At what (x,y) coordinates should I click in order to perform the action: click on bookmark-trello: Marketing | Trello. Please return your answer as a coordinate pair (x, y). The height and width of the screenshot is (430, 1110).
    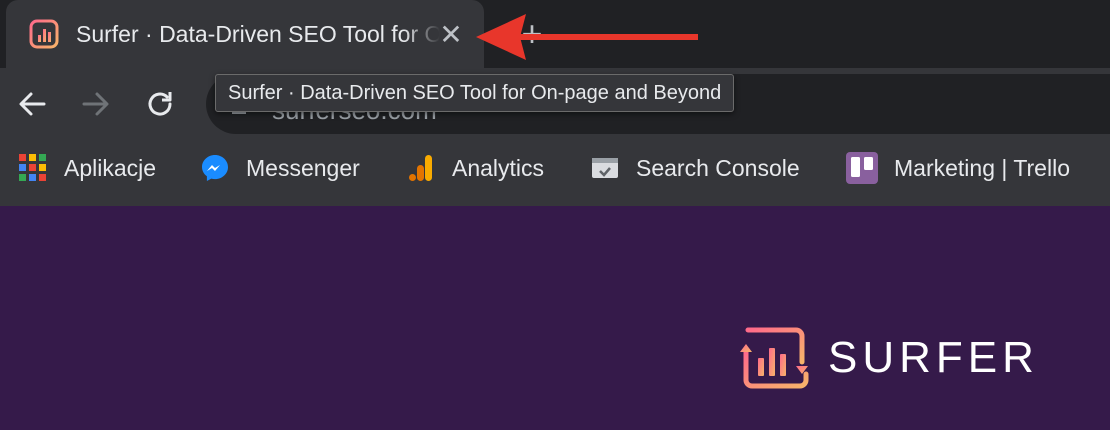
    Looking at the image, I should click on (971, 168).